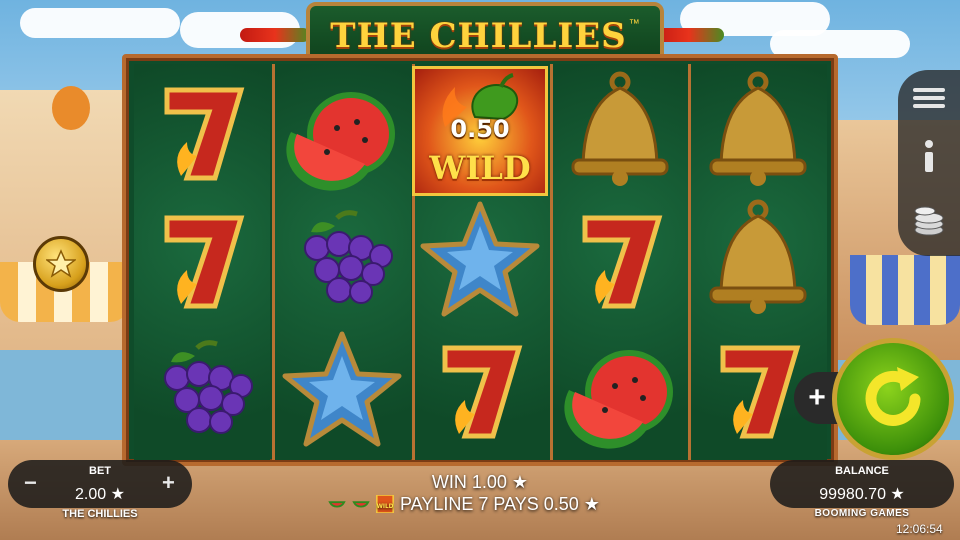 Image resolution: width=960 pixels, height=540 pixels. What do you see at coordinates (100, 514) in the screenshot?
I see `game-name-footer: THE CHILLIES` at bounding box center [100, 514].